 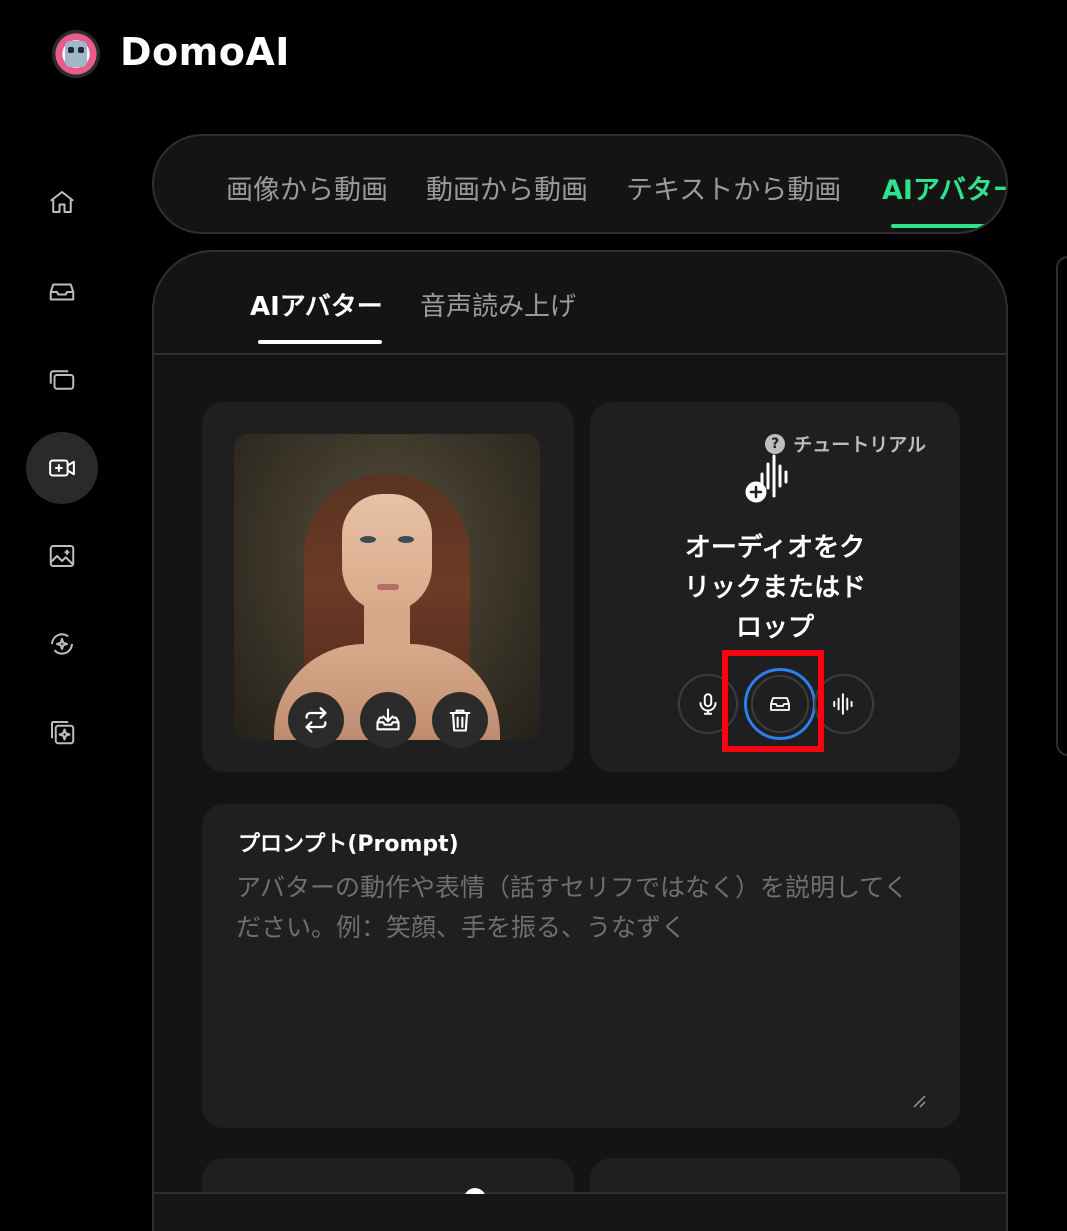 I want to click on waveform-icon, so click(x=843, y=704).